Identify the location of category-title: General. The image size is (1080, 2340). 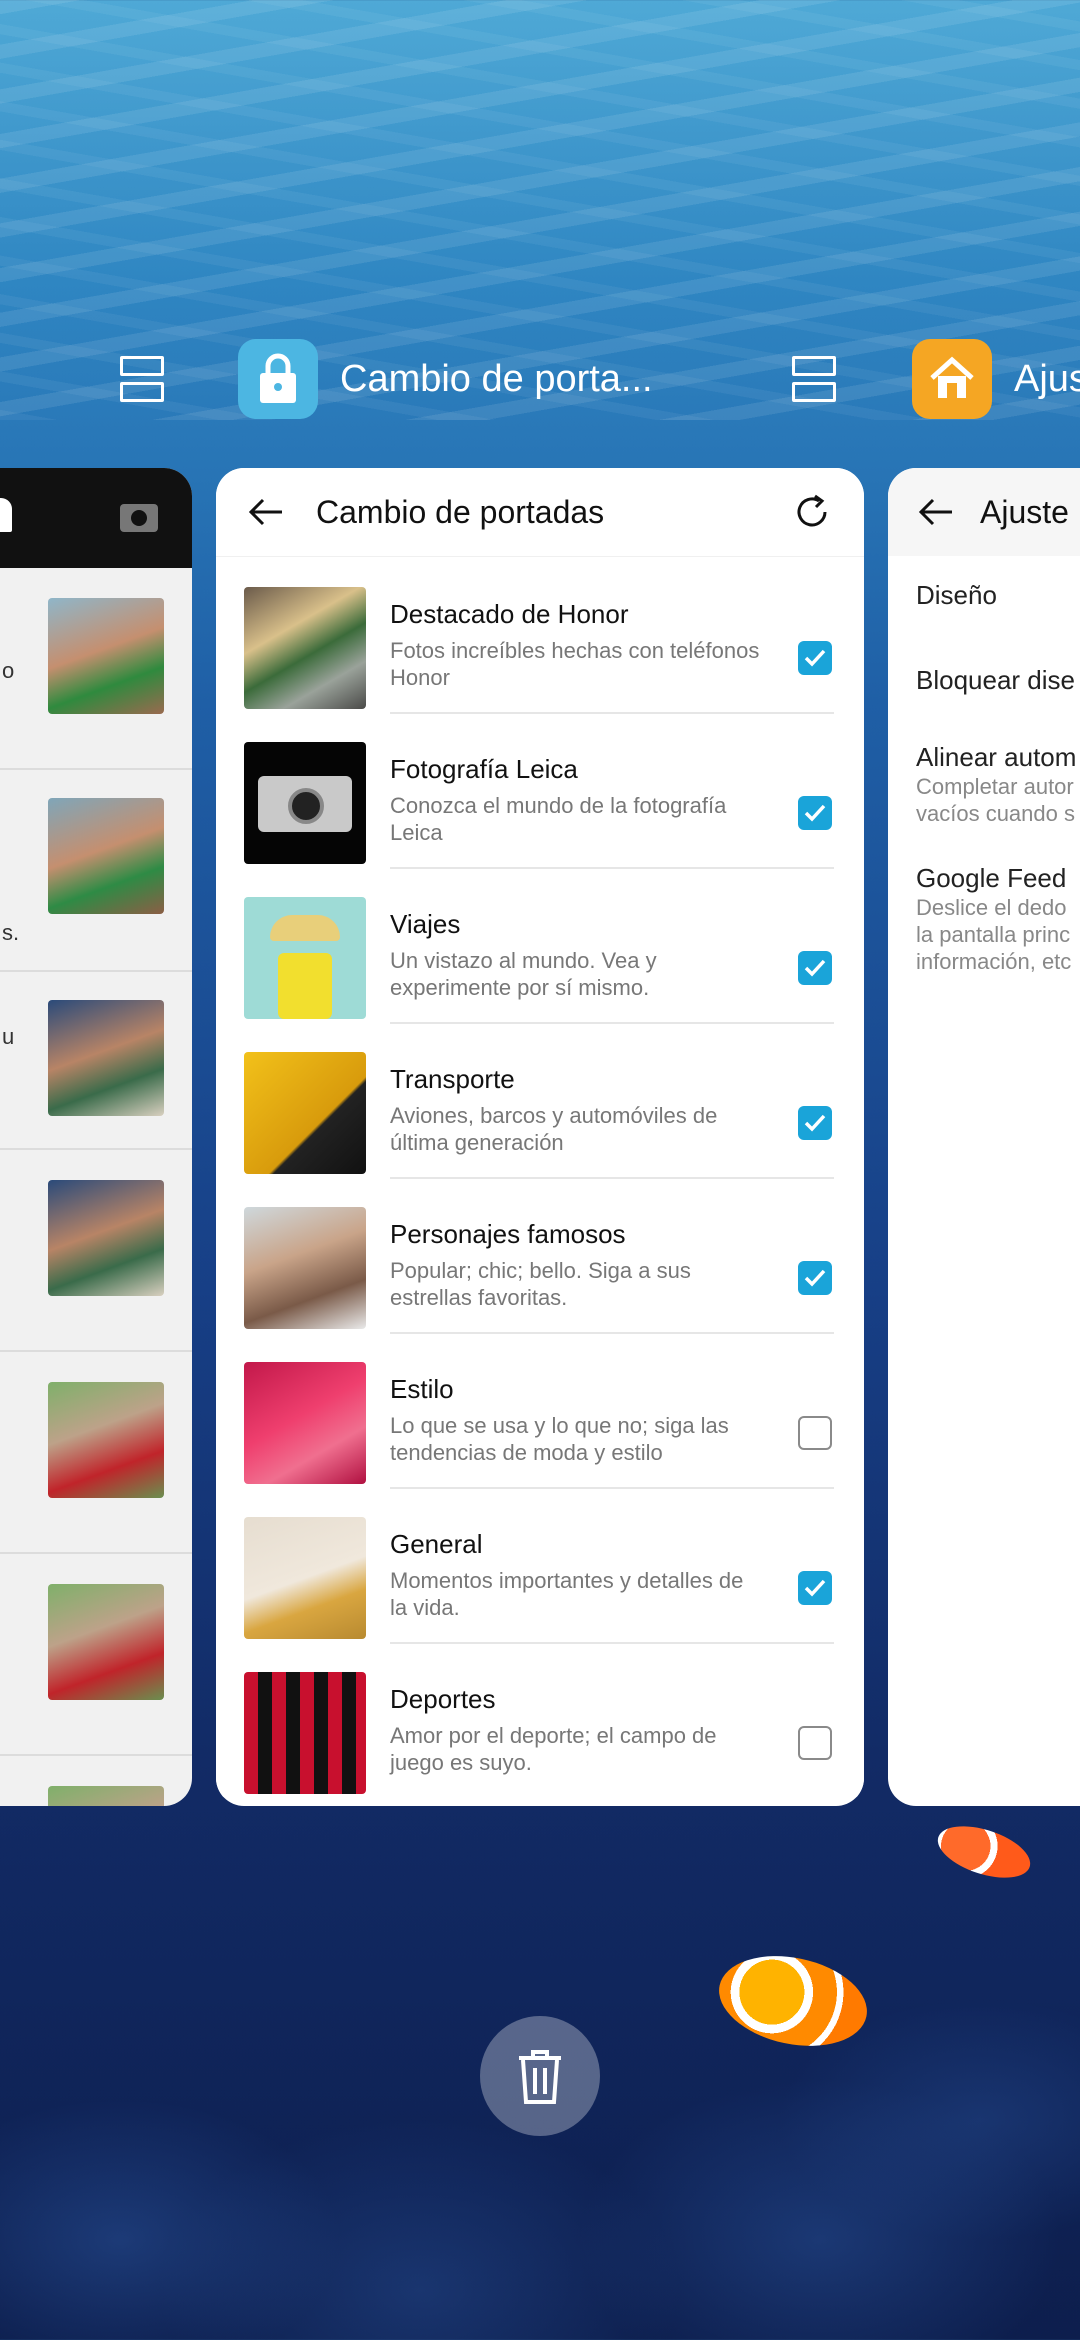
(436, 1544).